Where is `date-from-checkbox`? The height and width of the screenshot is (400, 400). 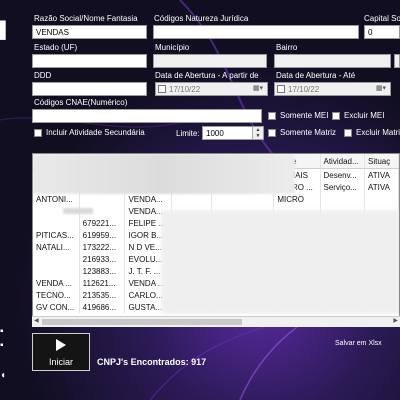 date-from-checkbox is located at coordinates (162, 89).